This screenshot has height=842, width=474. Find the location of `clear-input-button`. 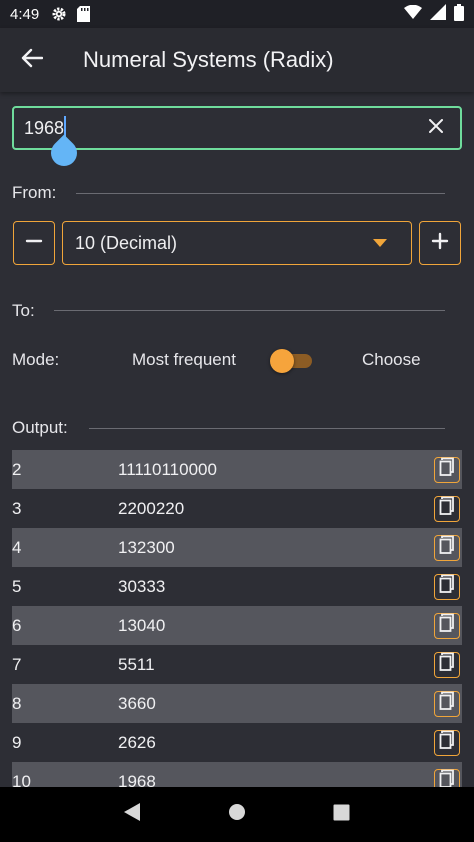

clear-input-button is located at coordinates (436, 128).